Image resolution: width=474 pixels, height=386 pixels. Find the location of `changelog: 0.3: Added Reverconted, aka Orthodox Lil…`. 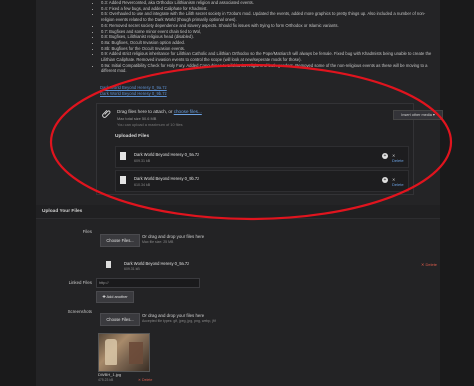

changelog: 0.3: Added Reverconted, aka Orthodox Lil… is located at coordinates (262, 37).